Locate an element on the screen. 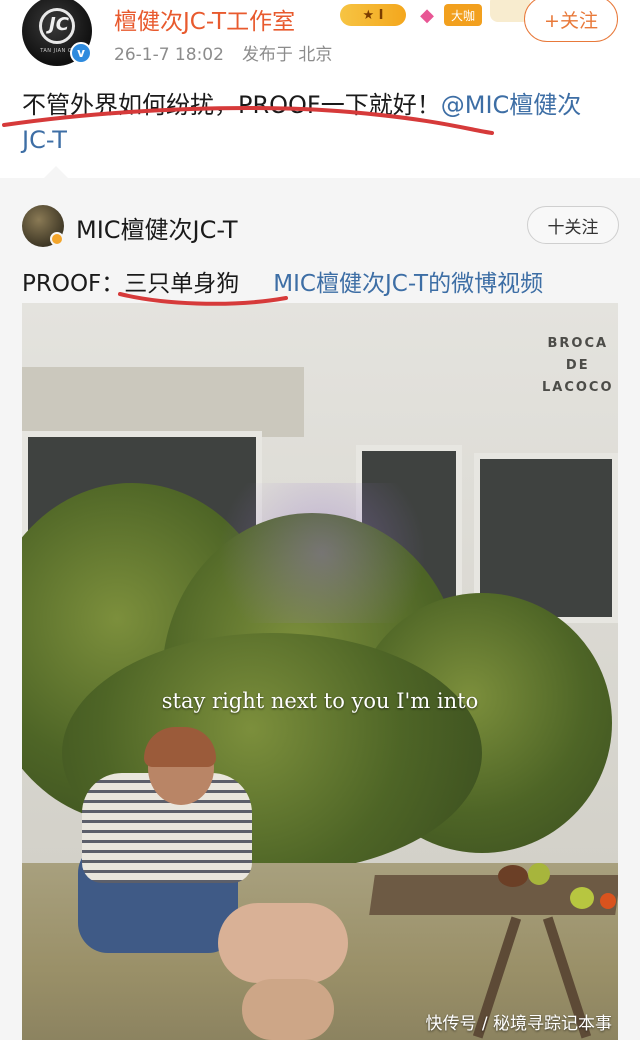  post-text-body: 不管外界如何纷扰，PROOF一下就好！ is located at coordinates (231, 105).